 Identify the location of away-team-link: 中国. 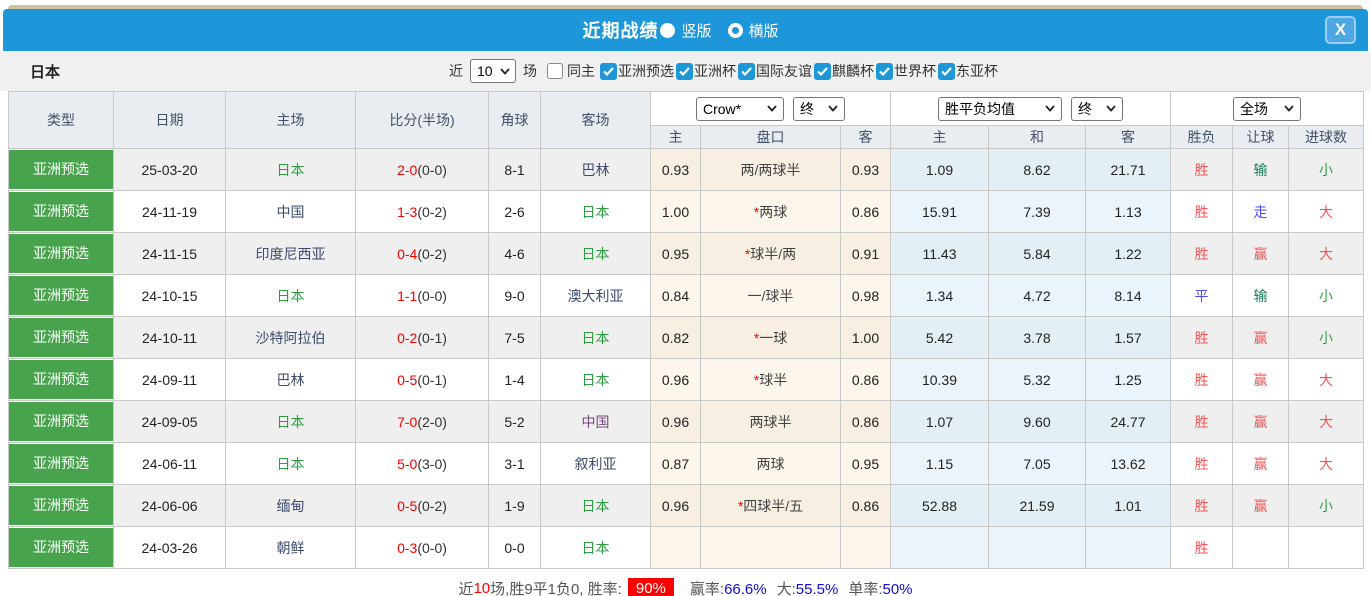
(596, 422).